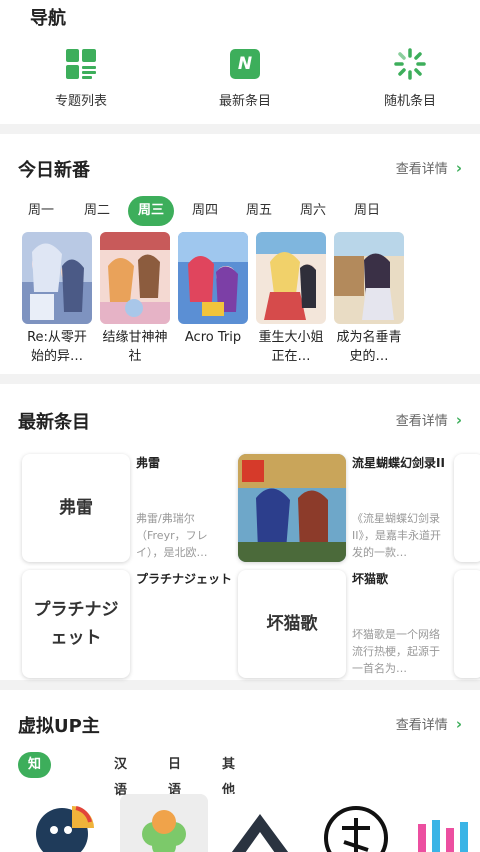  Describe the element at coordinates (174, 775) in the screenshot. I see `tab-japanese: 日语` at that location.